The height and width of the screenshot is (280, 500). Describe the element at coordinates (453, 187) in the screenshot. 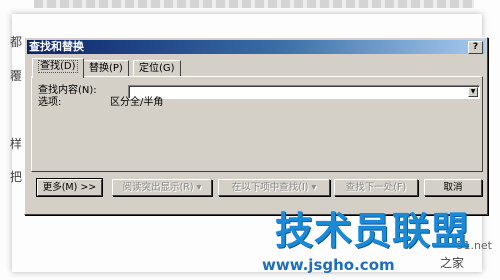

I see `cancel-button: 取消` at that location.